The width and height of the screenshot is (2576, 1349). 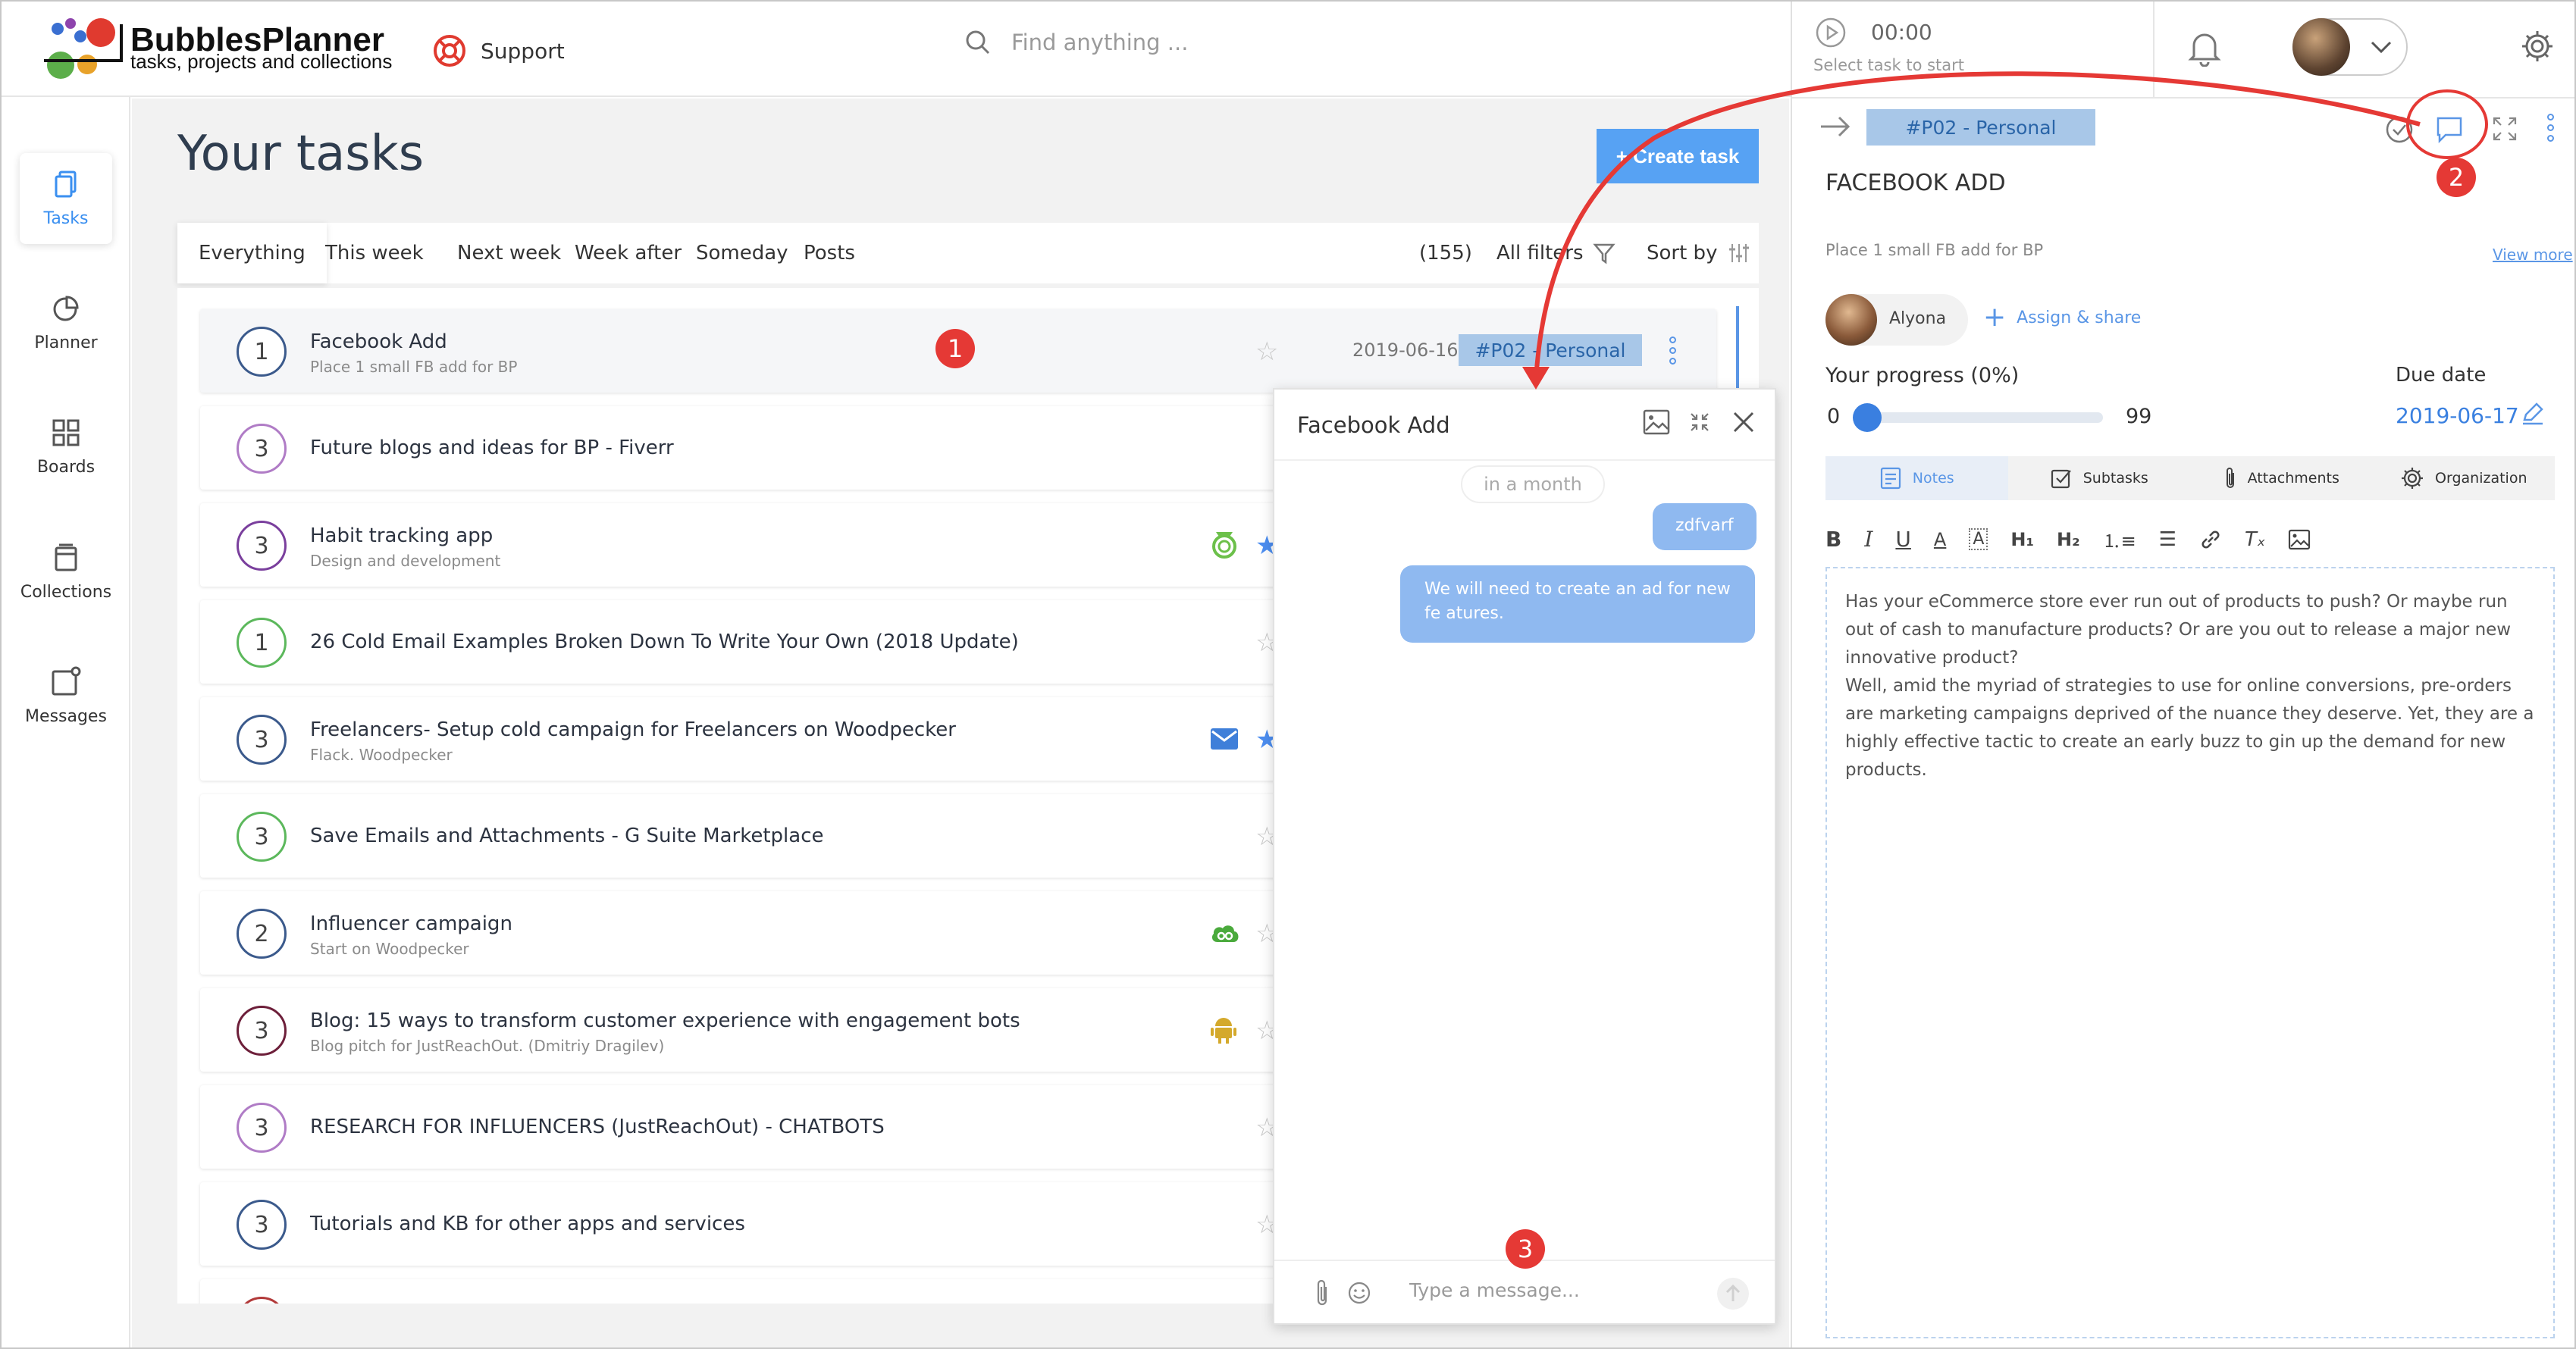 I want to click on slider-handle, so click(x=1867, y=418).